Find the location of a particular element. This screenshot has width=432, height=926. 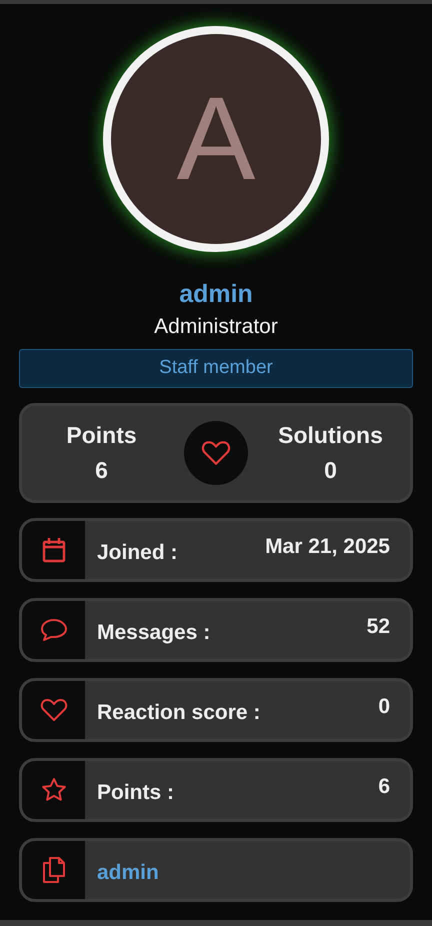

stat-label: Solutions is located at coordinates (330, 435).